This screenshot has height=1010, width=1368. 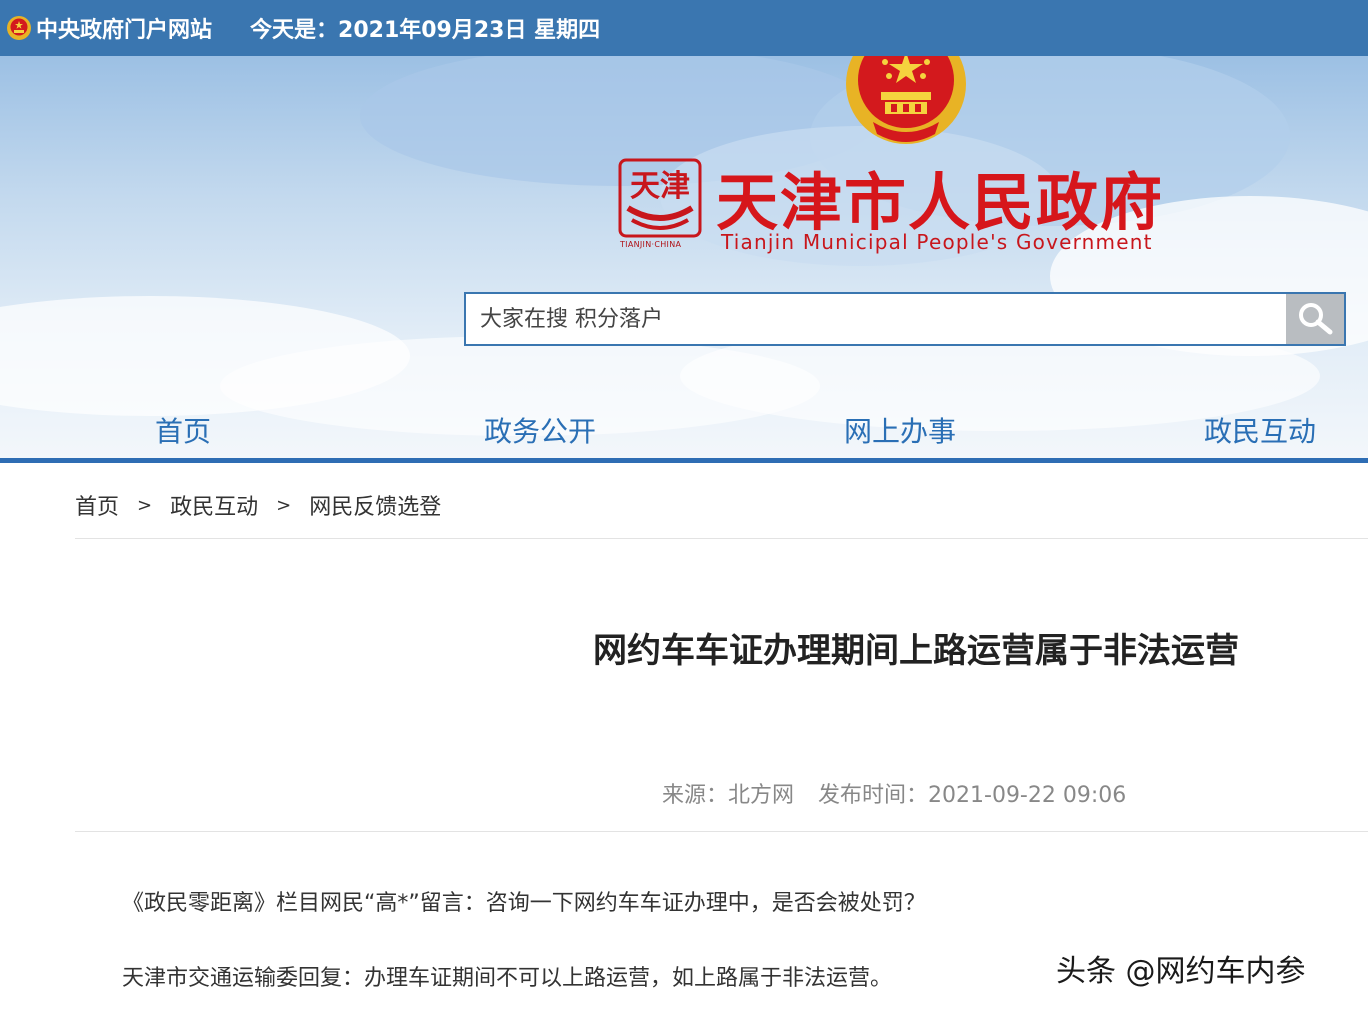 I want to click on nav-online-services: 网上办事, so click(x=900, y=430).